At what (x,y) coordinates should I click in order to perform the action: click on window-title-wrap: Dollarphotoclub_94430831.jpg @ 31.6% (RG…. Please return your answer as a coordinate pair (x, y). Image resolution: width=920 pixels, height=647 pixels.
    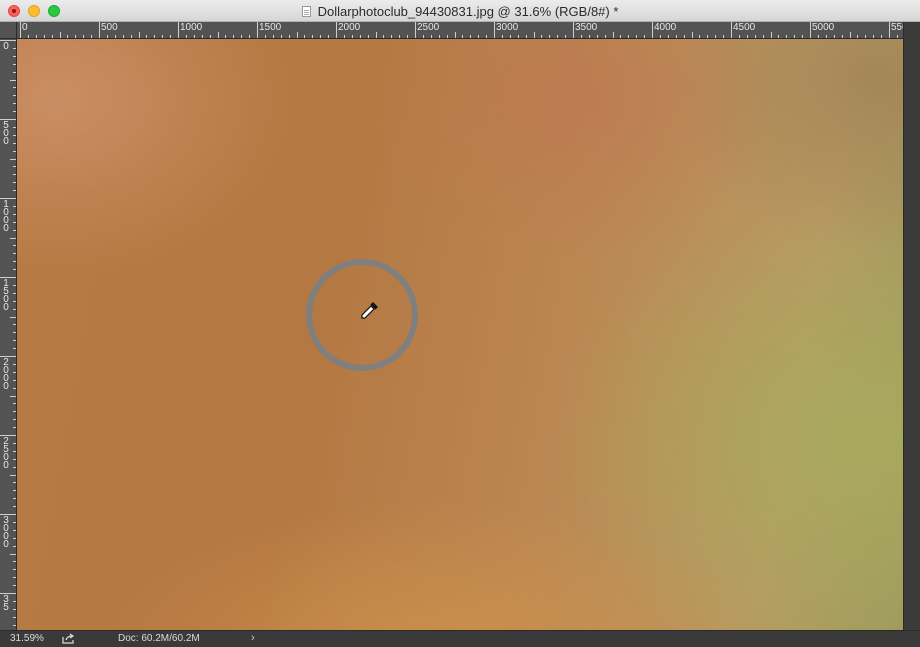
    Looking at the image, I should click on (460, 11).